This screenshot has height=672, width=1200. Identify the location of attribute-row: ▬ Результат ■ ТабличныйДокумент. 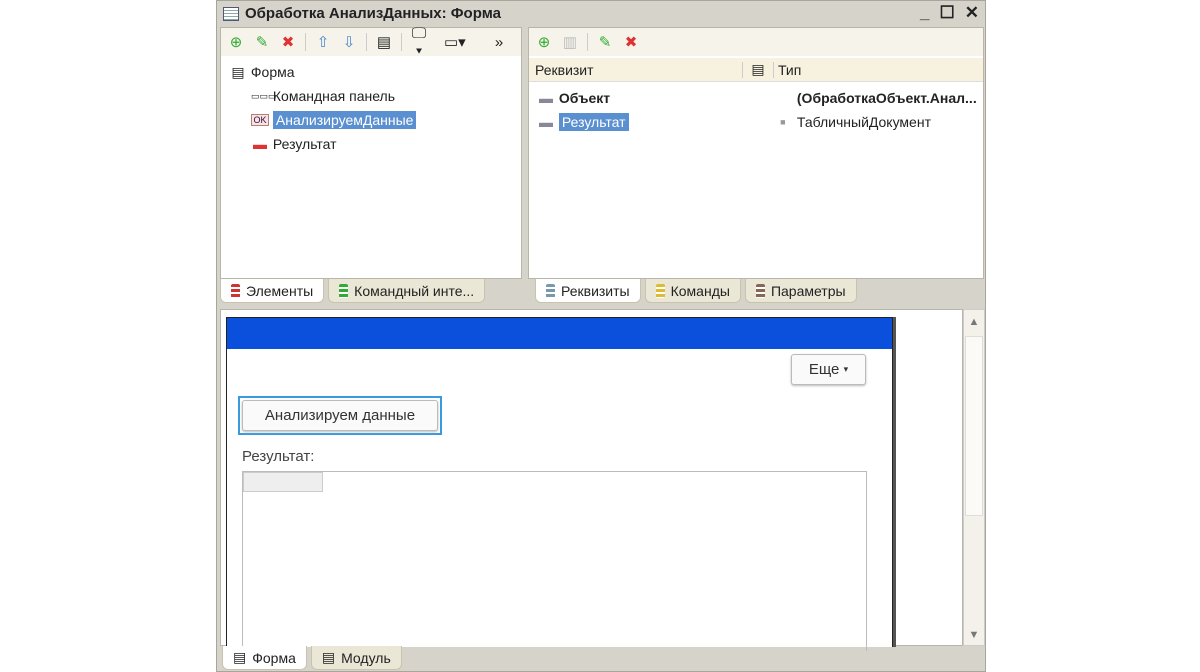
(758, 122).